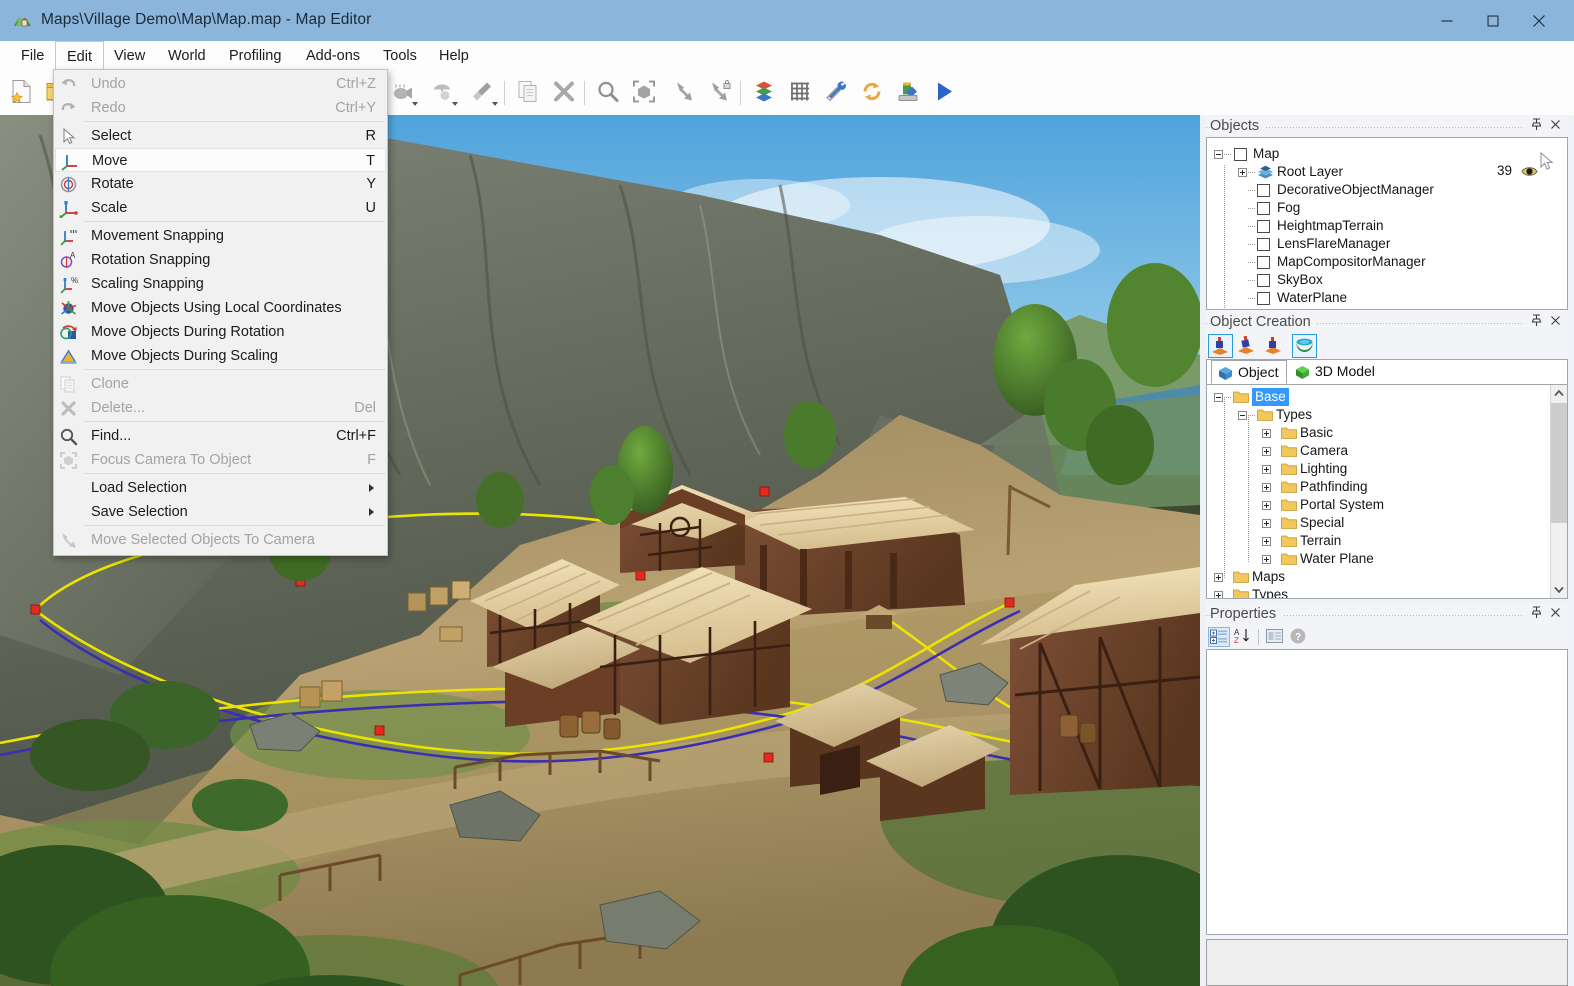  What do you see at coordinates (32, 56) in the screenshot?
I see `menu-file: File` at bounding box center [32, 56].